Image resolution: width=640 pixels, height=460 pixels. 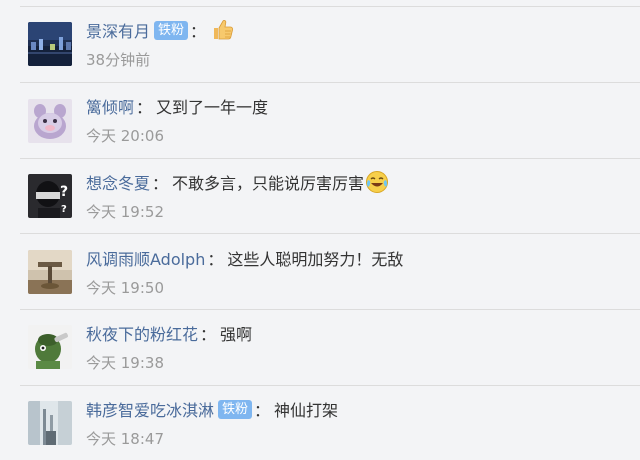 What do you see at coordinates (125, 136) in the screenshot?
I see `comment-time: 今天 20:06` at bounding box center [125, 136].